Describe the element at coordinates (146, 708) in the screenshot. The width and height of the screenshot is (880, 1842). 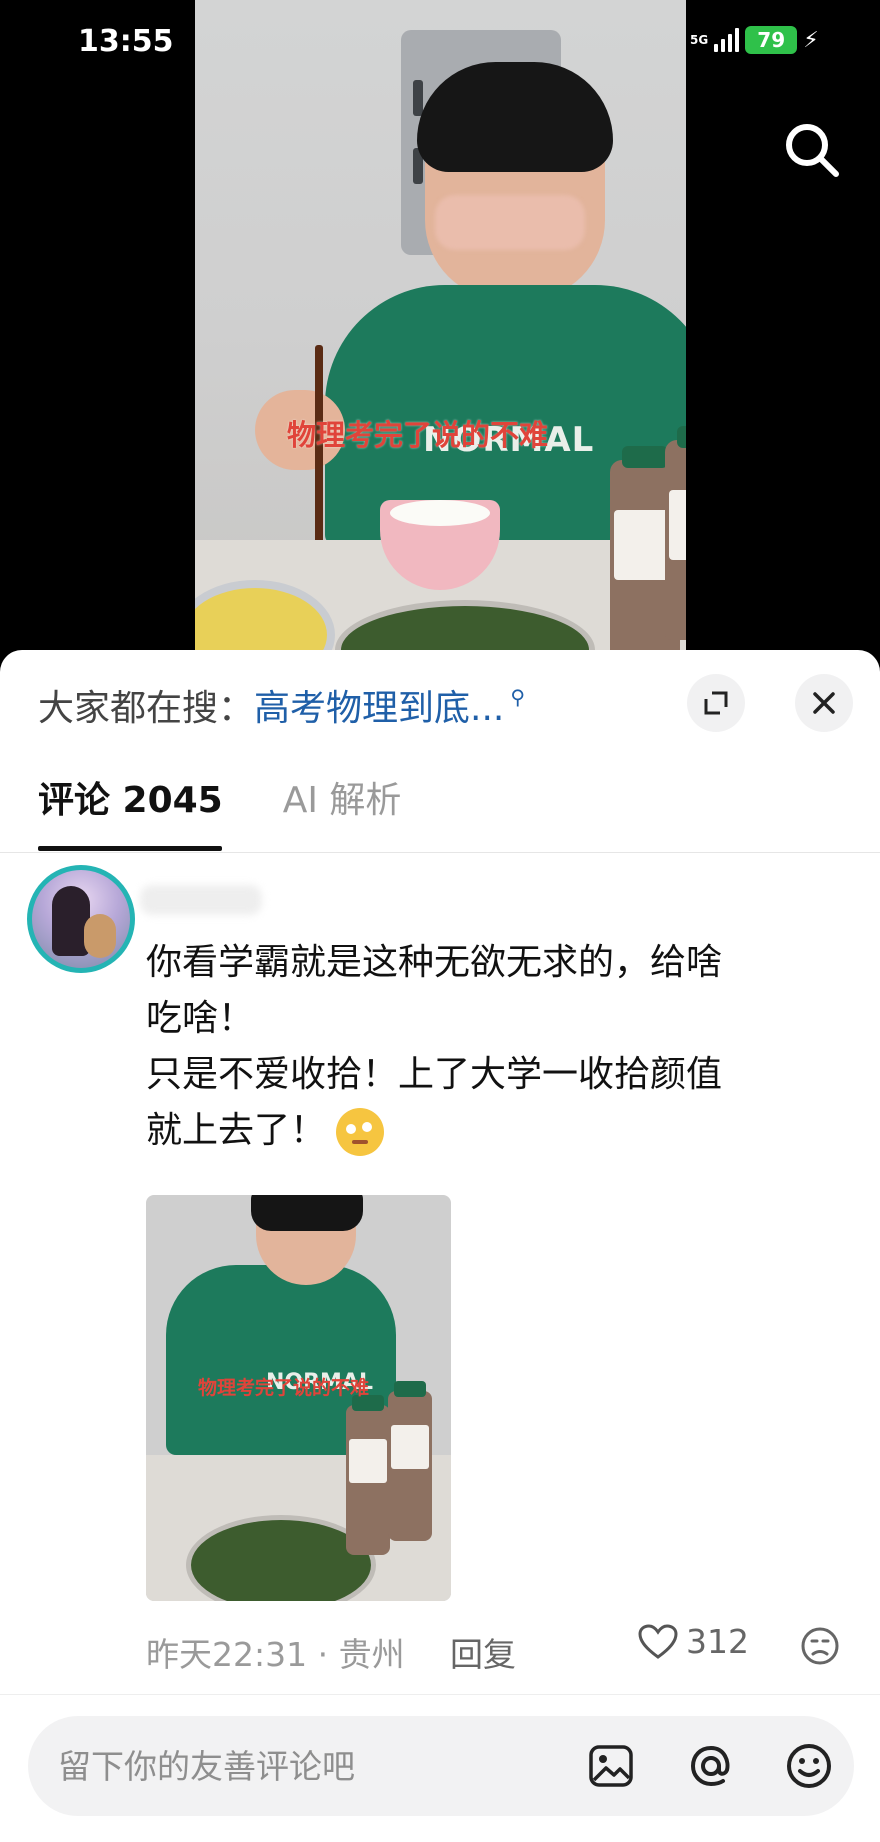
I see `hot-search-label: 大家都在搜：` at that location.